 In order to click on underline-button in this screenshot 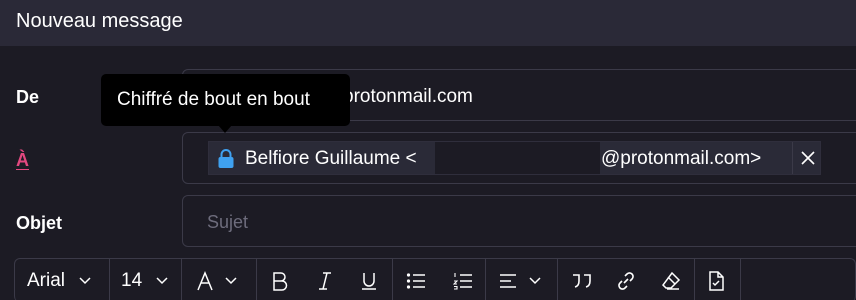, I will do `click(369, 279)`.